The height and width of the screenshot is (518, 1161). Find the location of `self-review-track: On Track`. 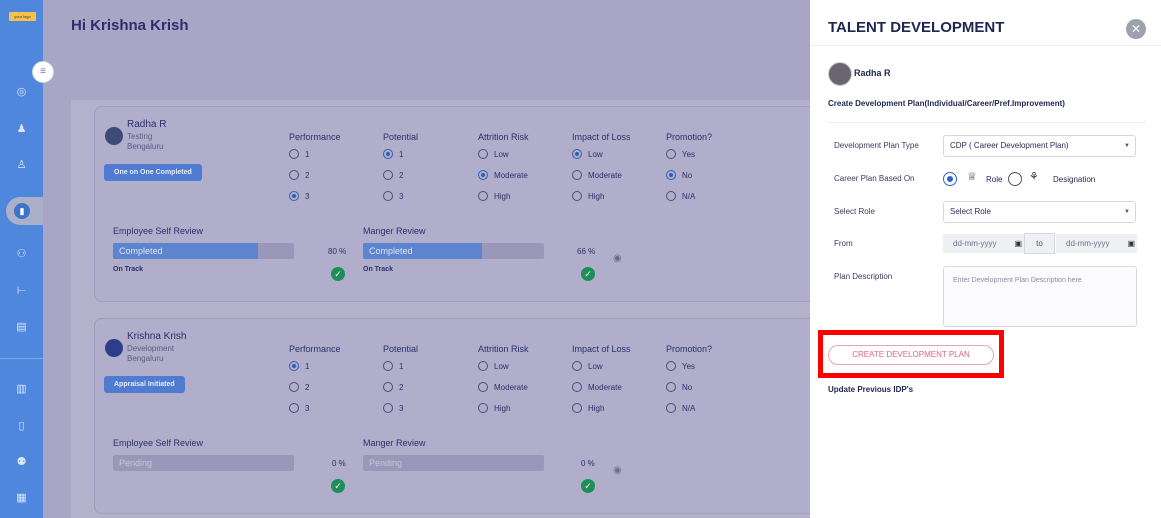

self-review-track: On Track is located at coordinates (128, 269).